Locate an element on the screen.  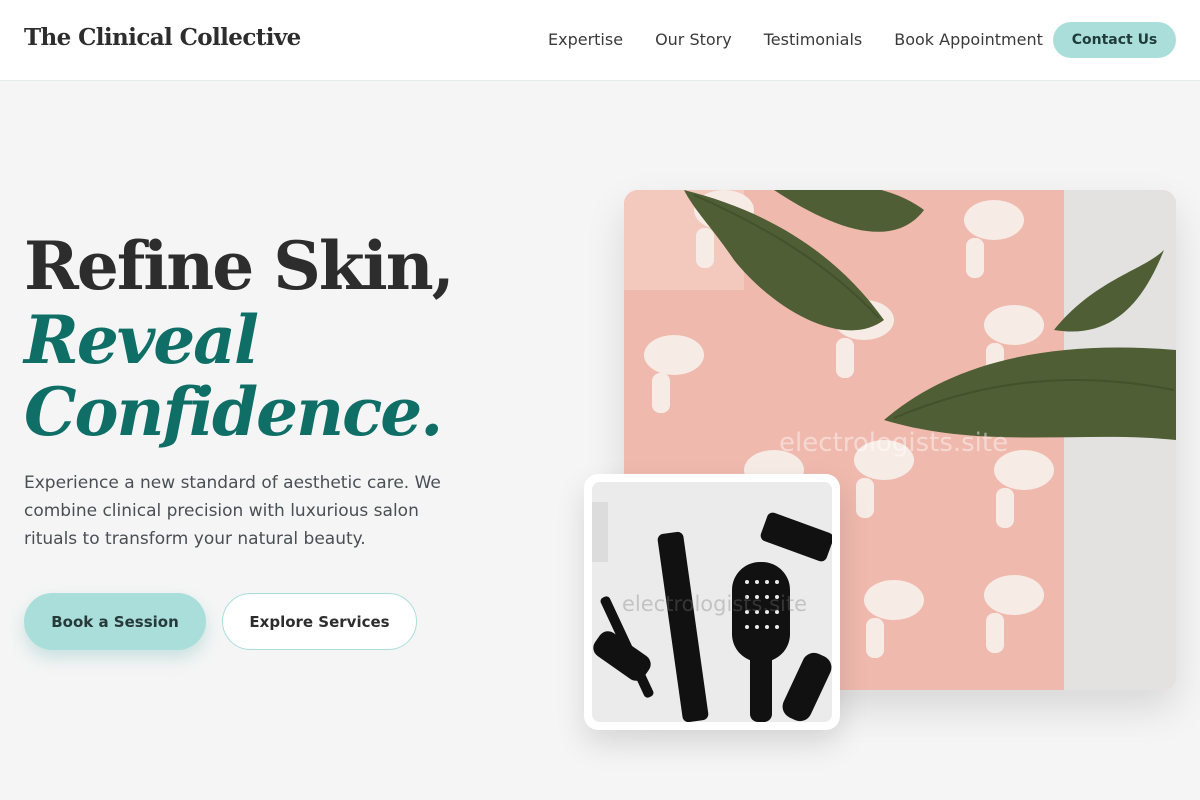
hair-tools-illustration is located at coordinates (712, 602).